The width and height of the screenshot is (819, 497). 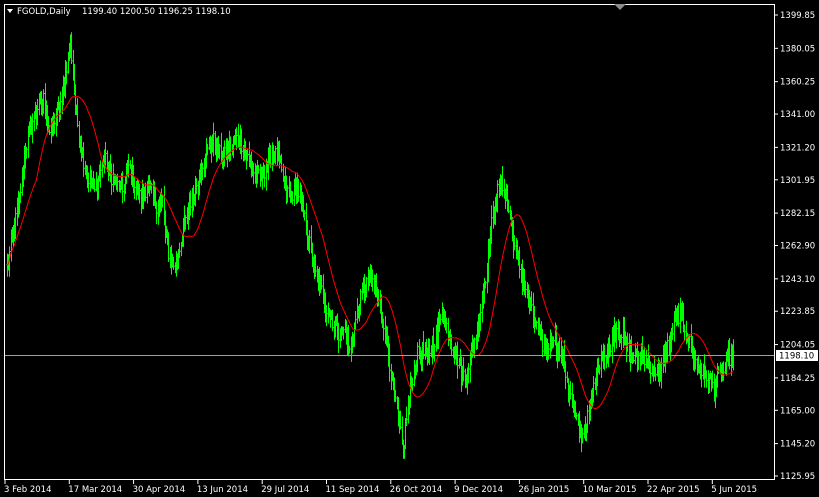 I want to click on y-tick-label: 1380.05, so click(x=797, y=49).